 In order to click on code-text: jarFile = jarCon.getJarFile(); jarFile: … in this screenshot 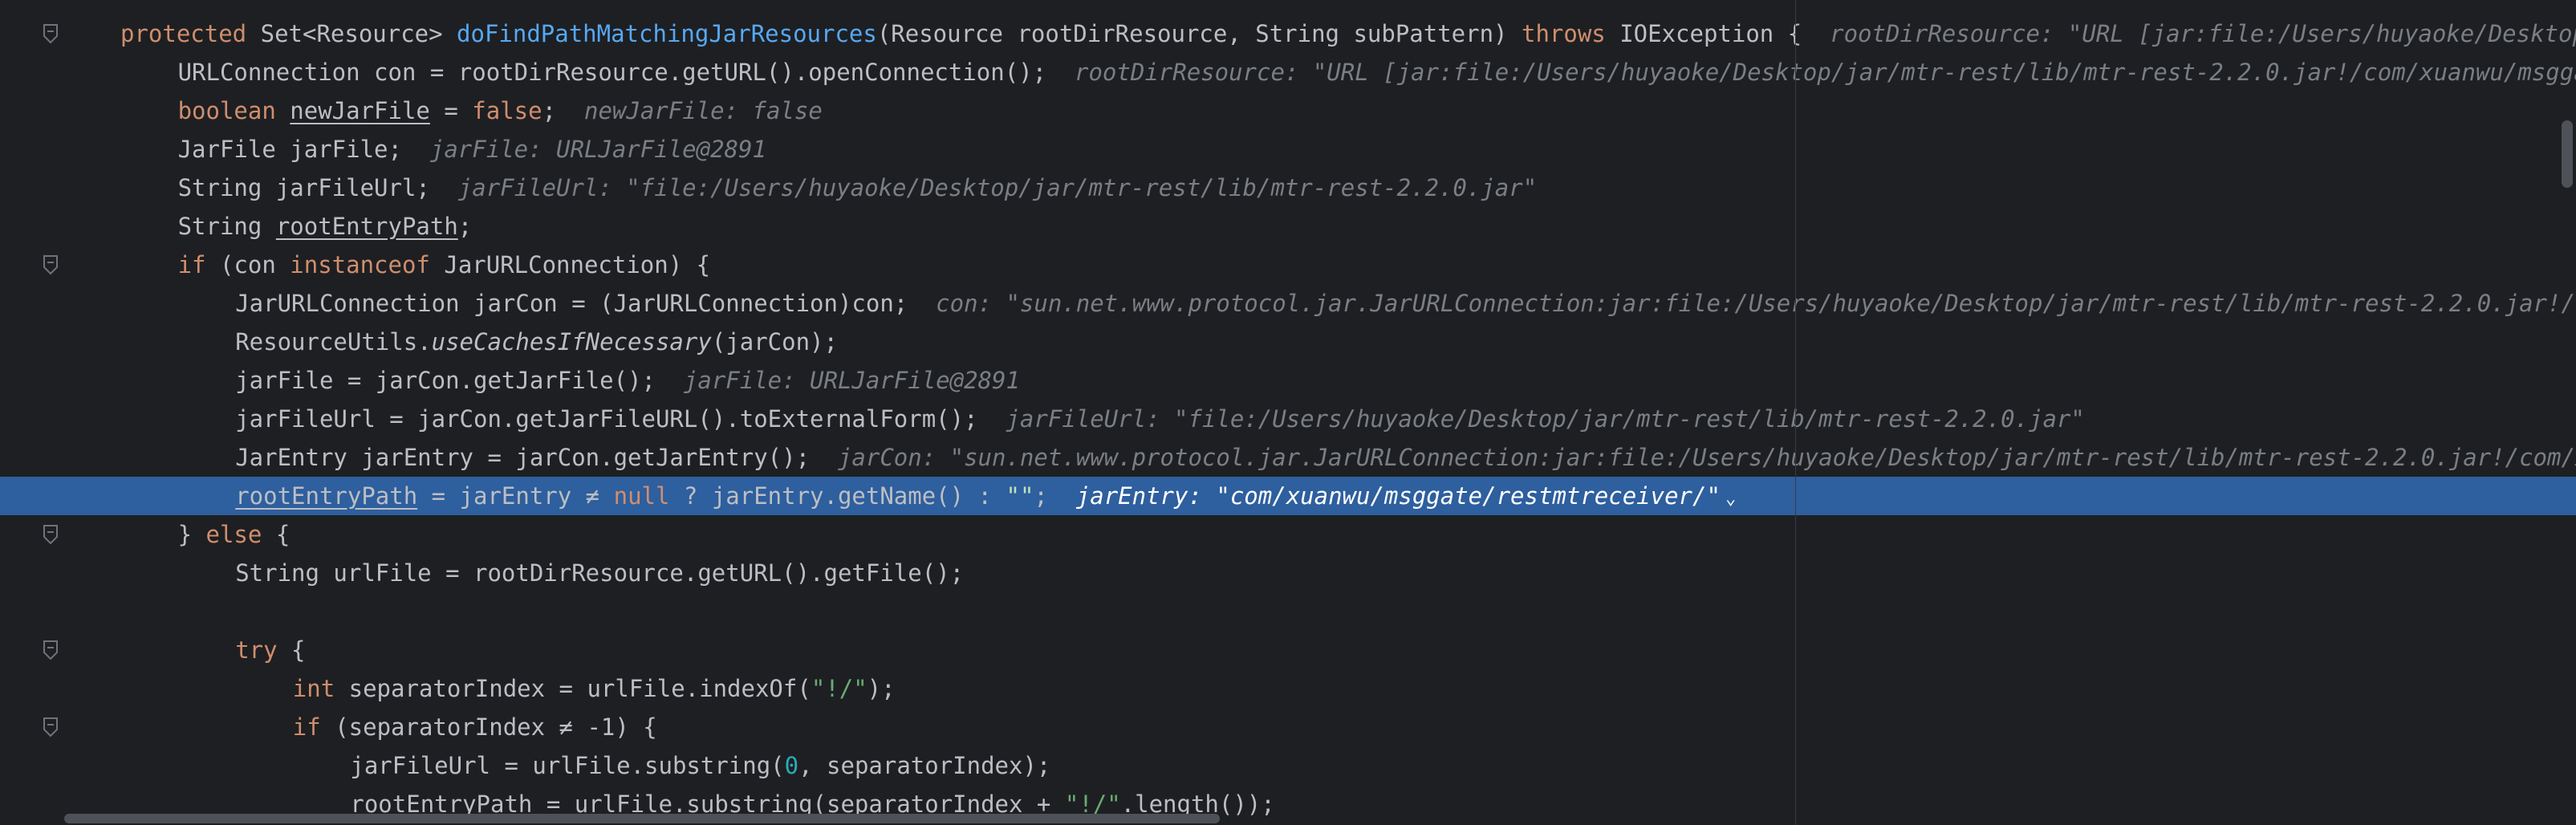, I will do `click(627, 380)`.